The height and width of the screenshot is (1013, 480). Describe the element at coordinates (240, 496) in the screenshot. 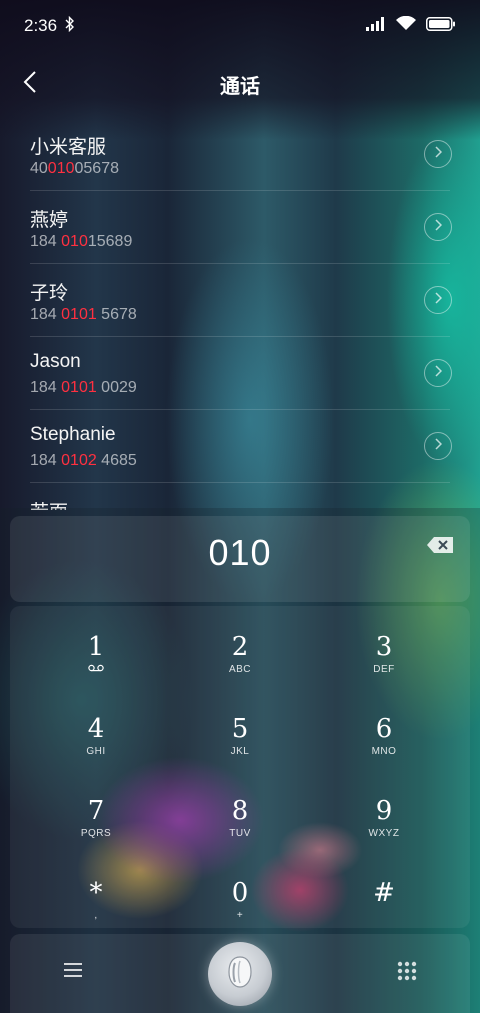

I see `list-item: 若面` at that location.